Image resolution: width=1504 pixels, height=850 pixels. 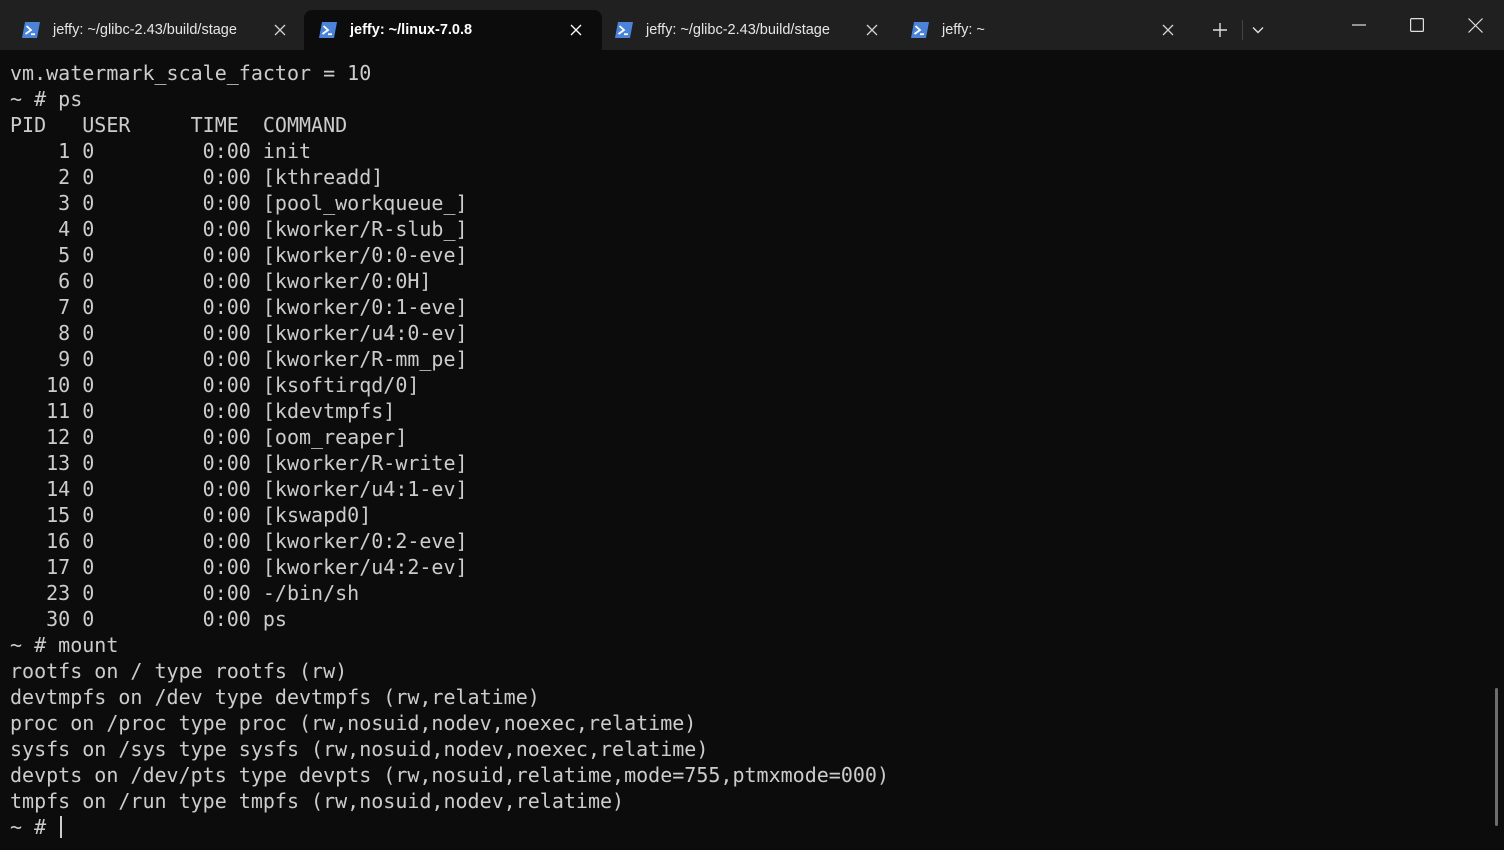 What do you see at coordinates (161, 151) in the screenshot?
I see `terminal-line: 1 0 0:00 init` at bounding box center [161, 151].